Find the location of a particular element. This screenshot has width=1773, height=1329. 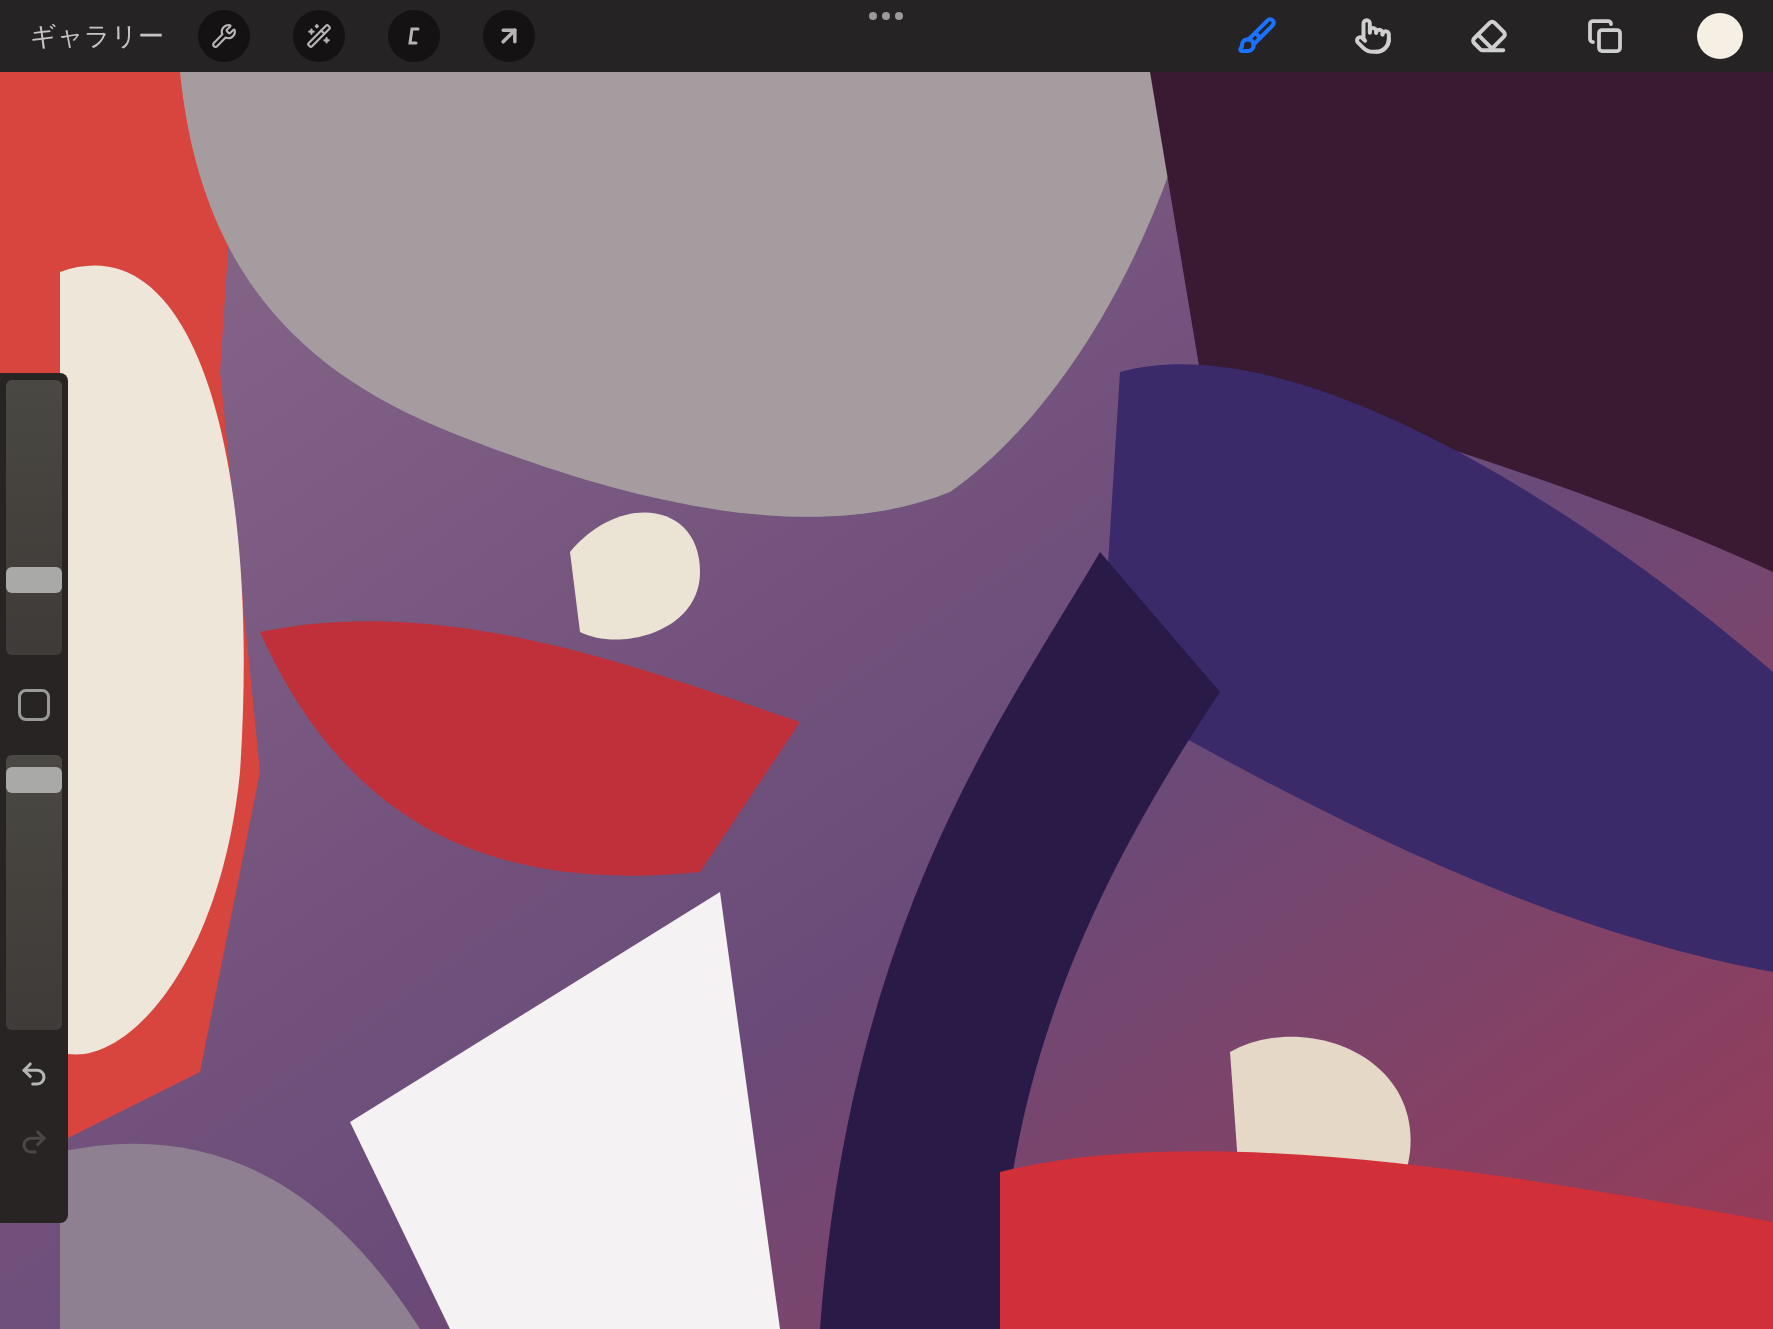

layers-icon is located at coordinates (1605, 36).